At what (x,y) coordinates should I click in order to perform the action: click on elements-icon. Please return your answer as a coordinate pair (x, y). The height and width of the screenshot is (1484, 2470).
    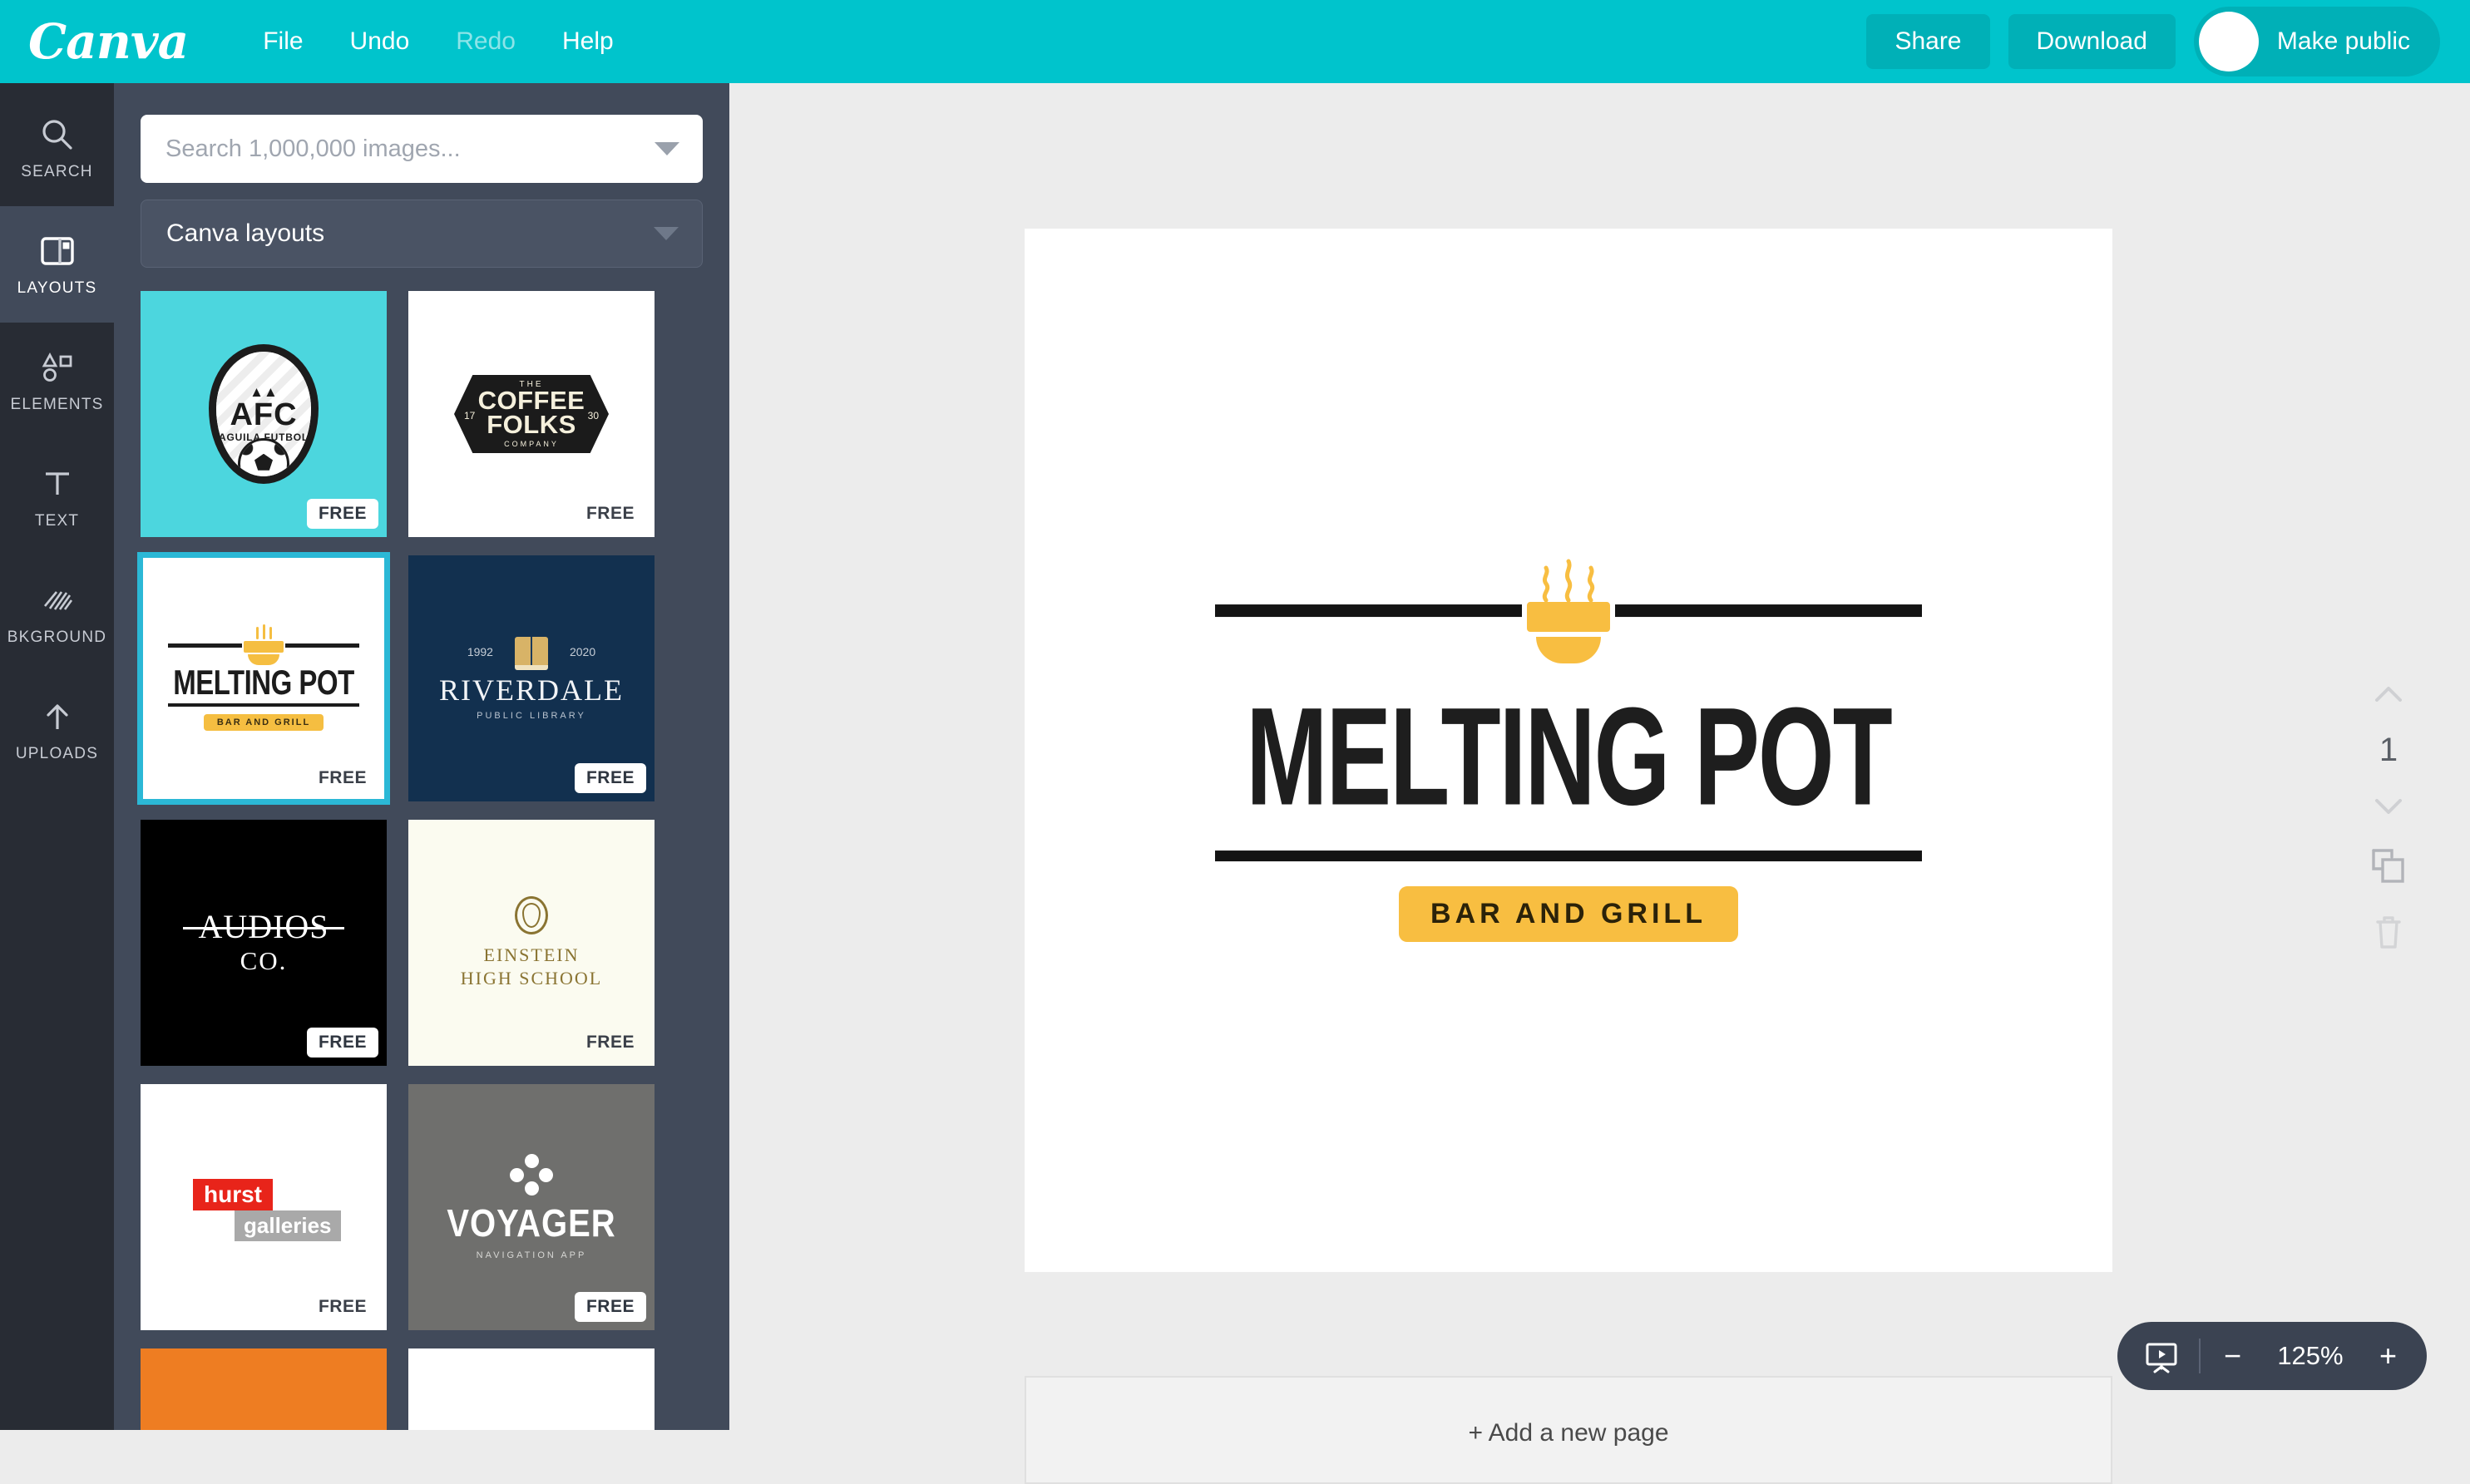
    Looking at the image, I should click on (57, 367).